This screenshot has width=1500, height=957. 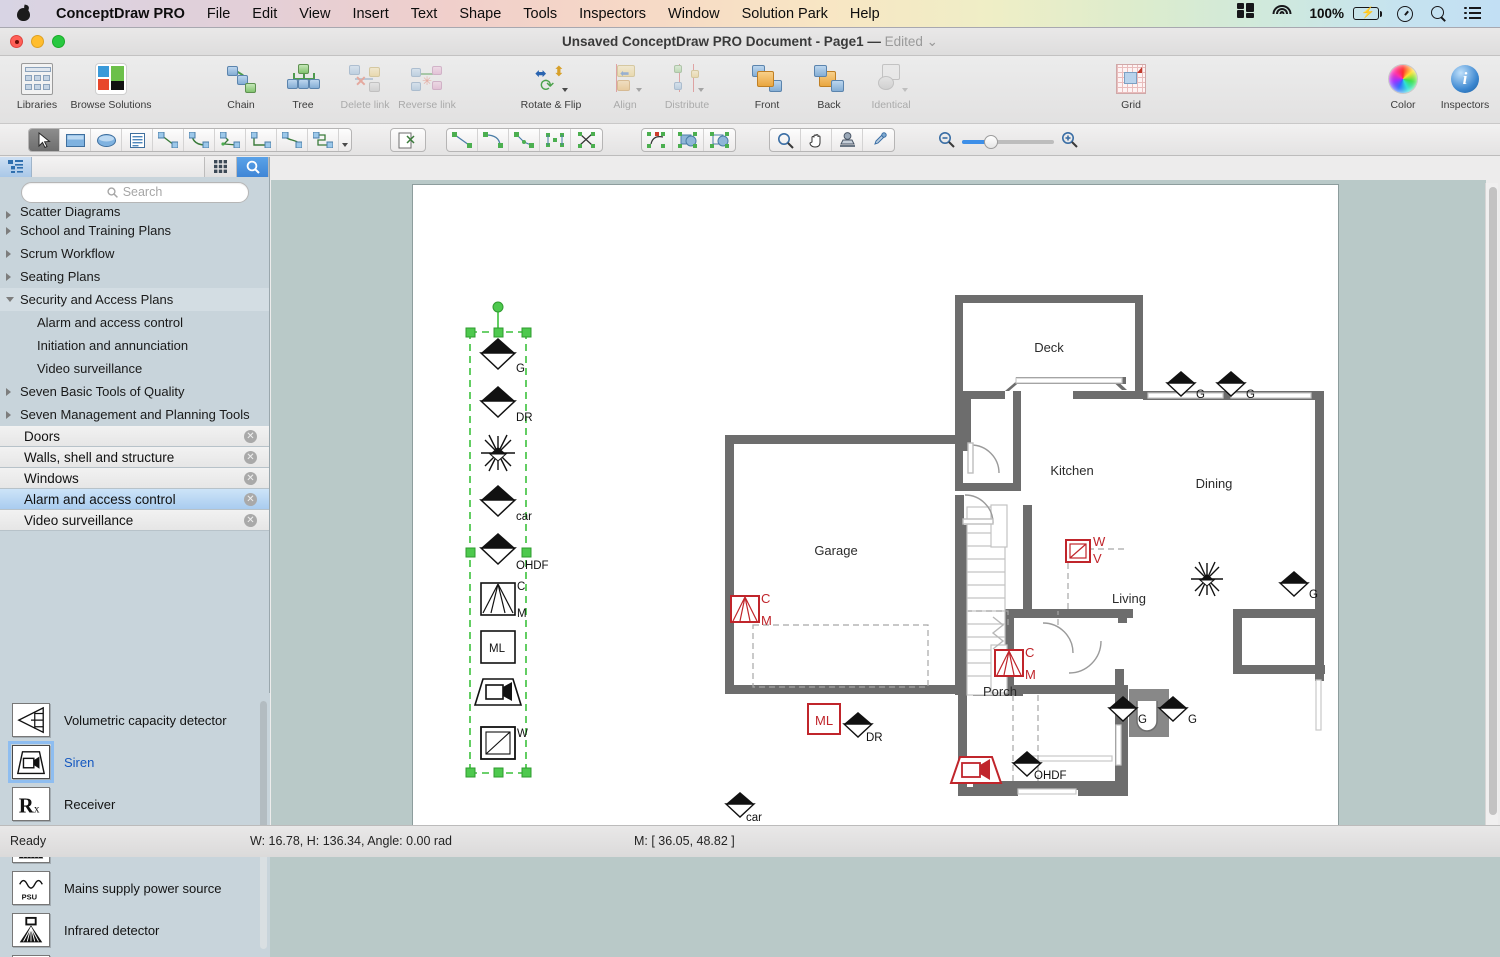 I want to click on add-point-tool, so click(x=524, y=140).